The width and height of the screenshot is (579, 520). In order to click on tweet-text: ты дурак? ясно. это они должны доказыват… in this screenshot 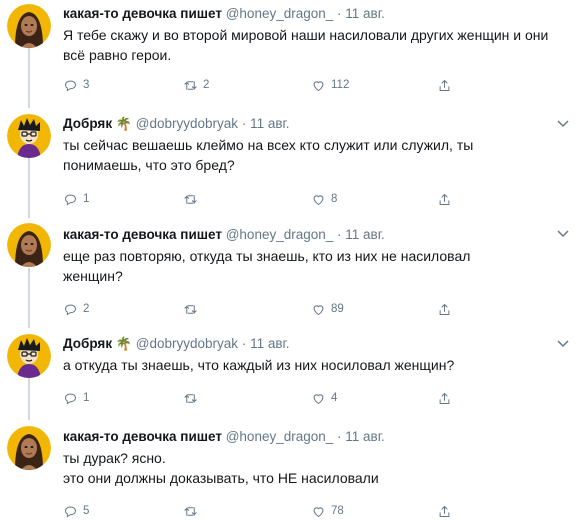, I will do `click(317, 468)`.